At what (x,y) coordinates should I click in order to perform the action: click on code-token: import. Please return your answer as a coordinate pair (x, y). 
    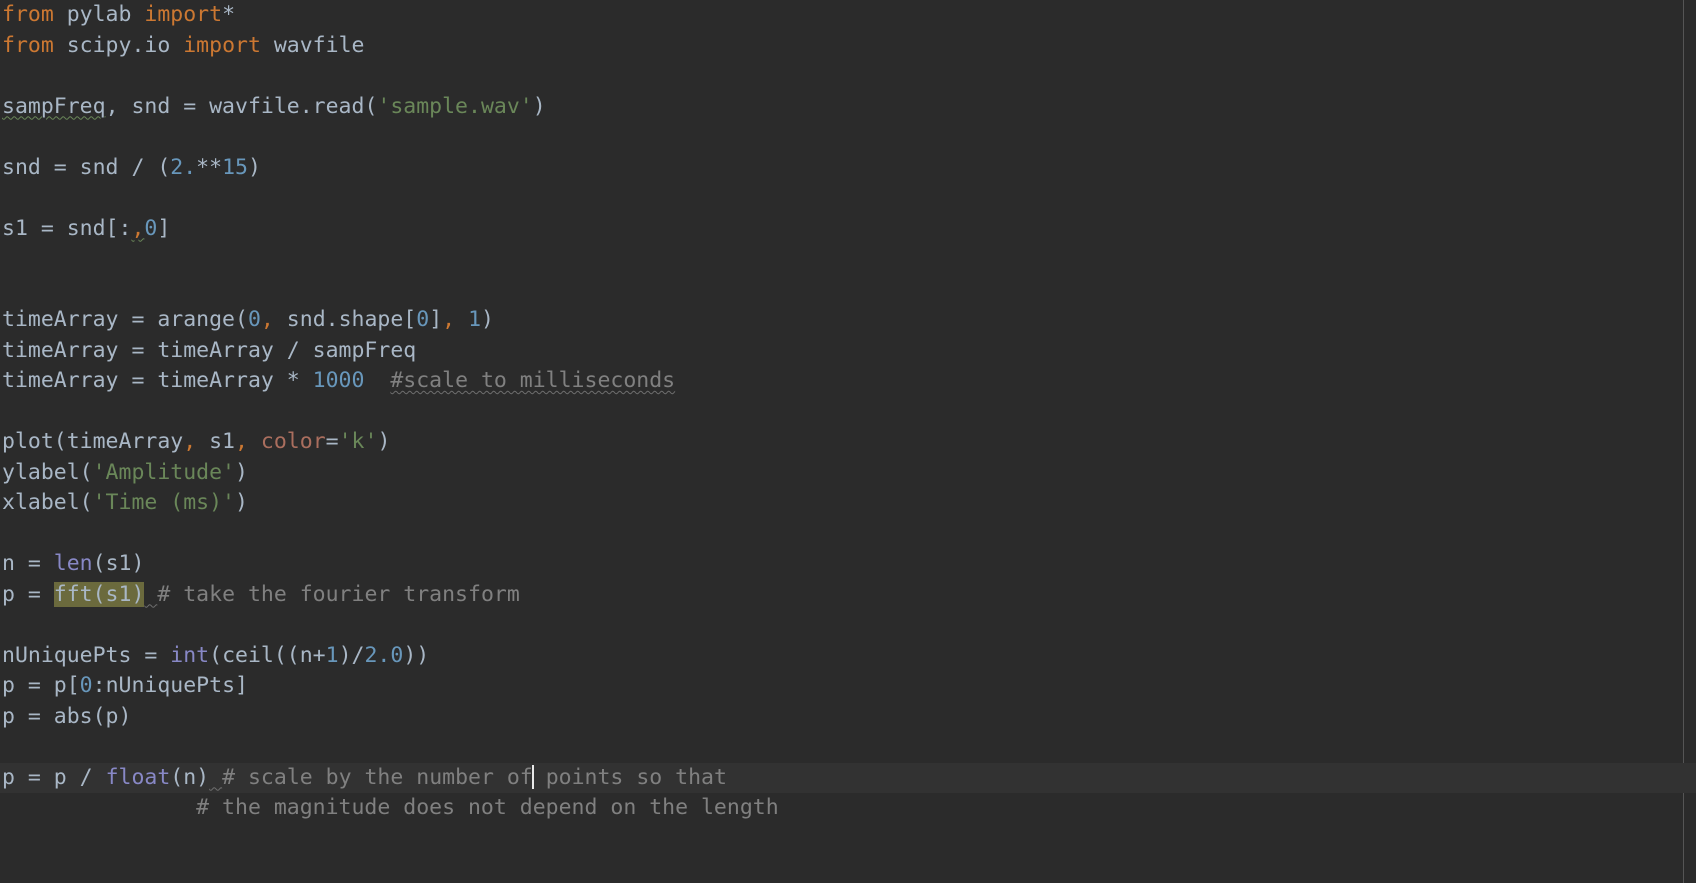
    Looking at the image, I should click on (222, 45).